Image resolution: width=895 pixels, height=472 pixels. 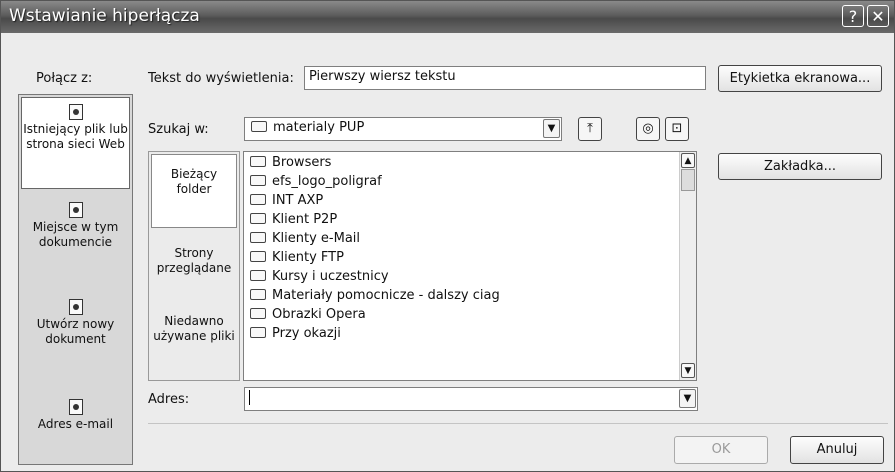 I want to click on list-item: Kursy i uczestnicy, so click(x=319, y=277).